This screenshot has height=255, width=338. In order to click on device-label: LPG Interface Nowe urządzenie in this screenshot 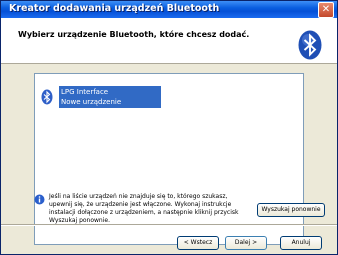, I will do `click(110, 97)`.